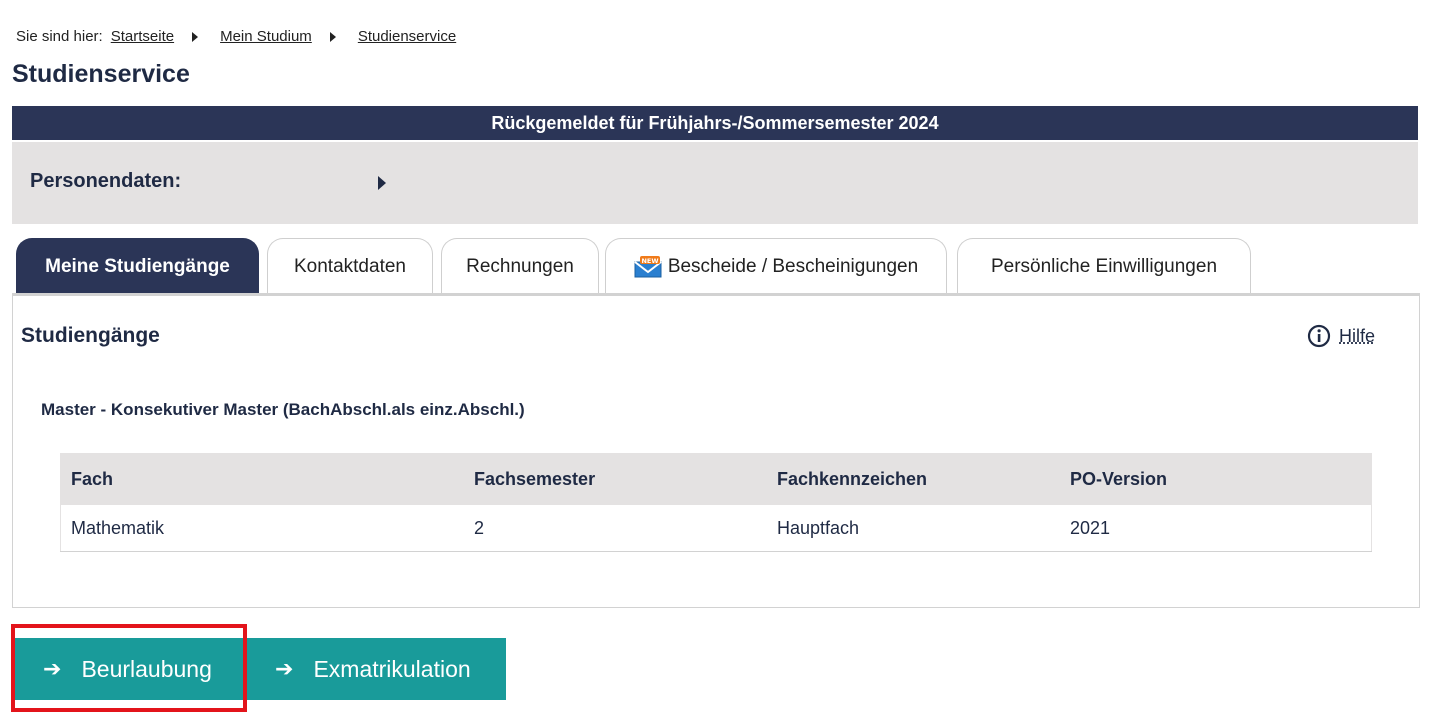 The width and height of the screenshot is (1440, 723). I want to click on tab-persoenliche-einwilligungen: Persönliche Einwilligungen, so click(1104, 266).